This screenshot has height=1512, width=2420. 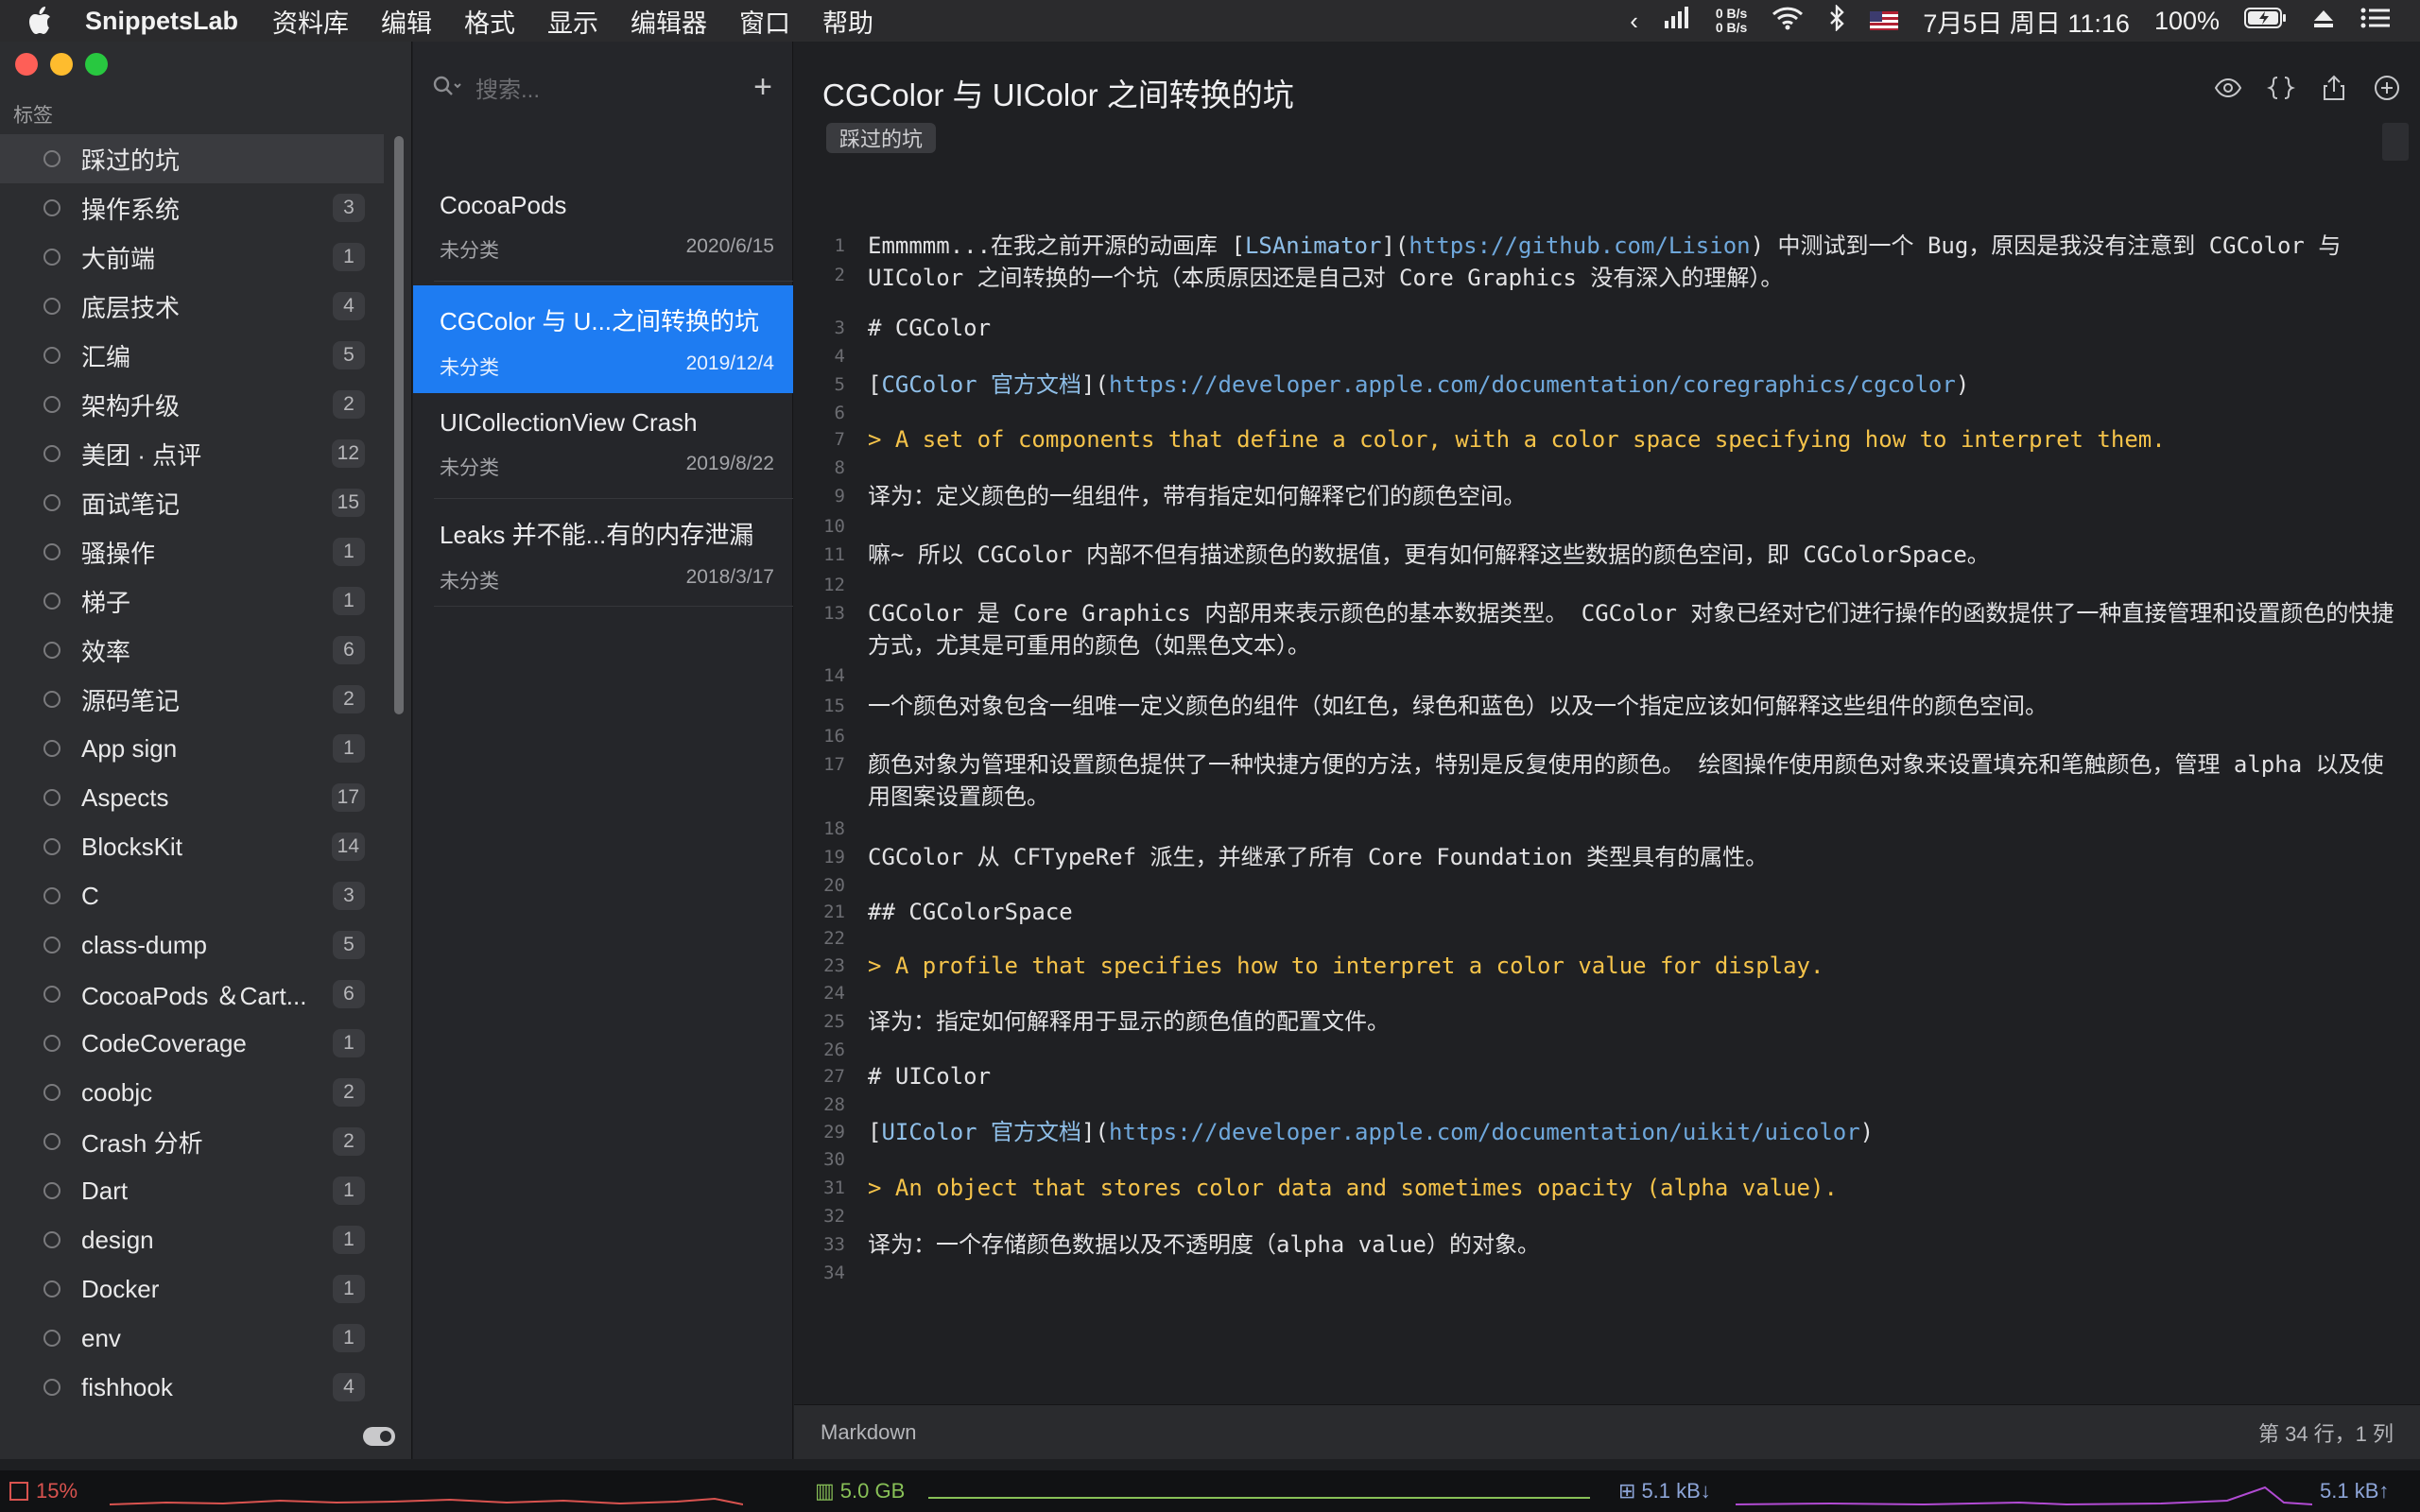 I want to click on link-text: LSAnimator, so click(x=1313, y=245).